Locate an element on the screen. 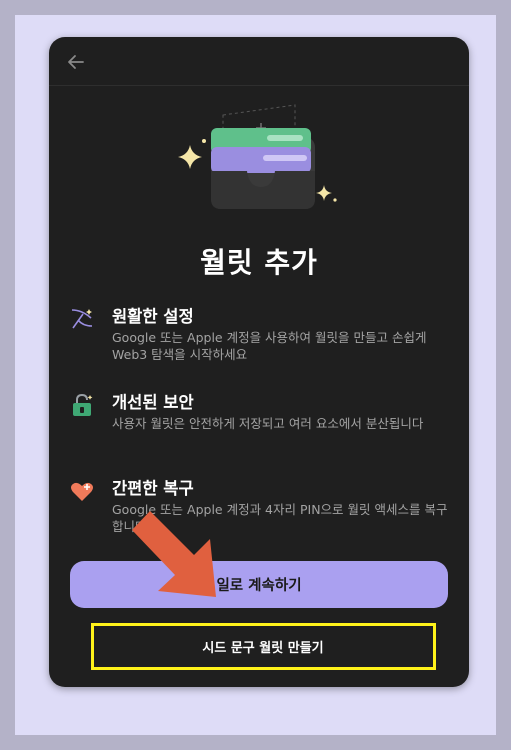 The height and width of the screenshot is (750, 511). feature-heading: 원활한 설정 is located at coordinates (153, 316).